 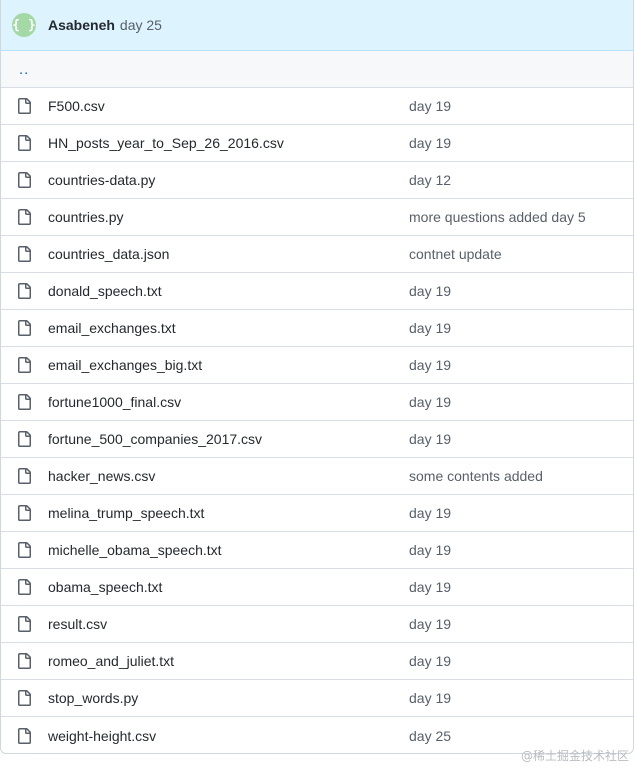 I want to click on file-row: stop_words.py day 19, so click(x=317, y=698).